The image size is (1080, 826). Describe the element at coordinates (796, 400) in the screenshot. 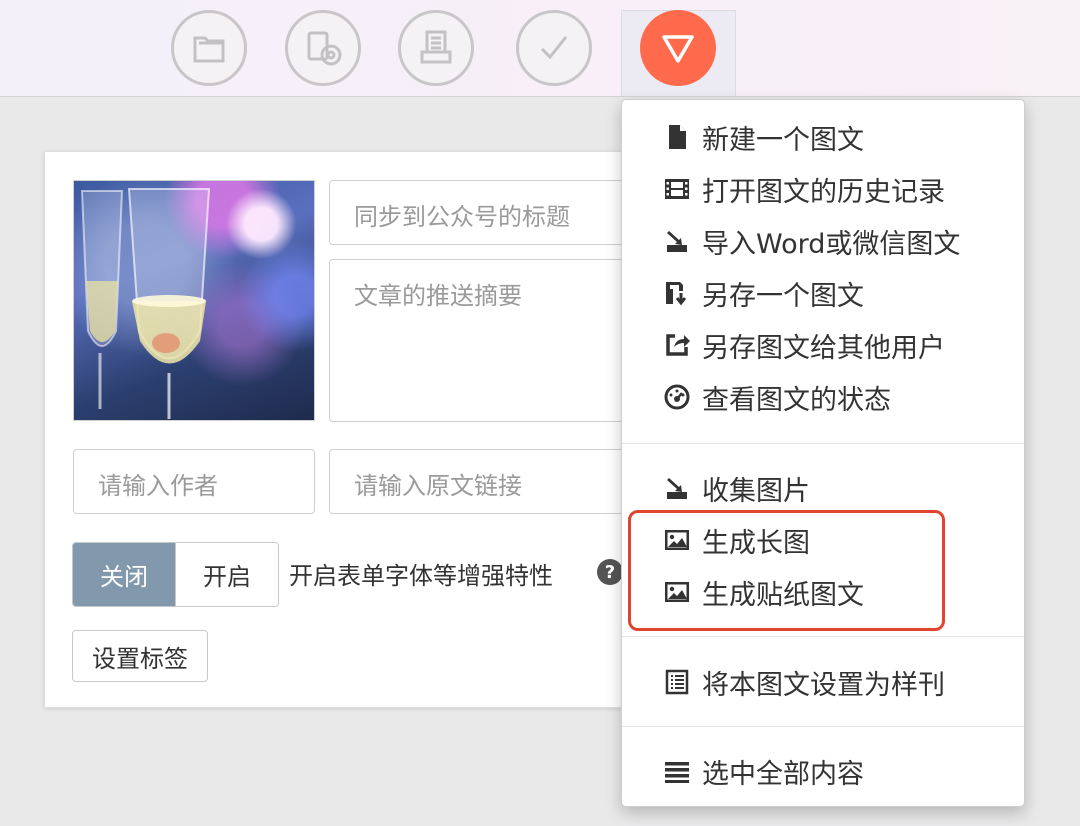

I see `menu-item-label: 查看图文的状态` at that location.